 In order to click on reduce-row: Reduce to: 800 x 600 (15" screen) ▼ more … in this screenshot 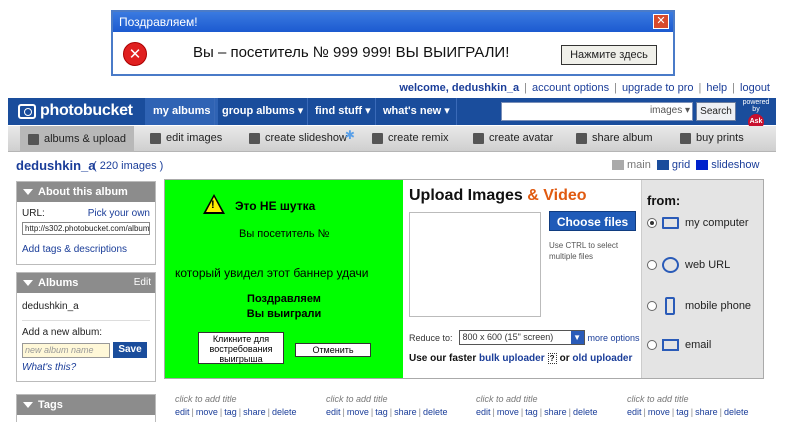, I will do `click(524, 337)`.